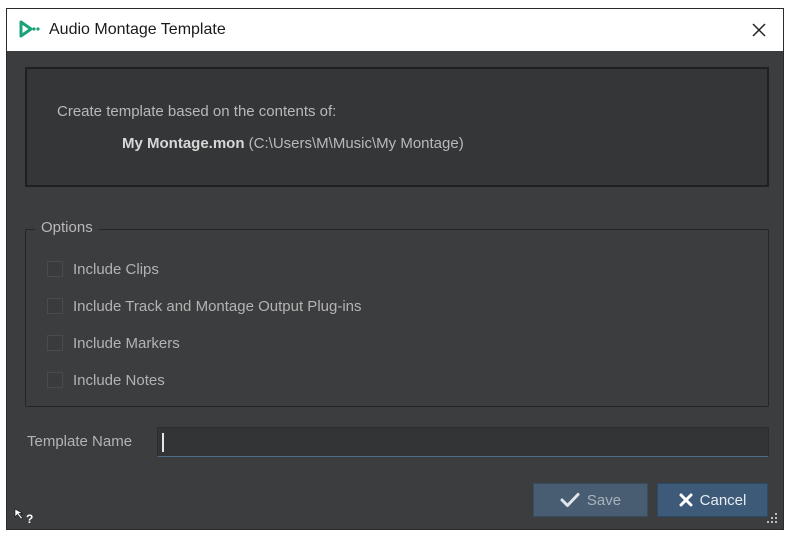 The height and width of the screenshot is (534, 790). What do you see at coordinates (163, 442) in the screenshot?
I see `text-caret` at bounding box center [163, 442].